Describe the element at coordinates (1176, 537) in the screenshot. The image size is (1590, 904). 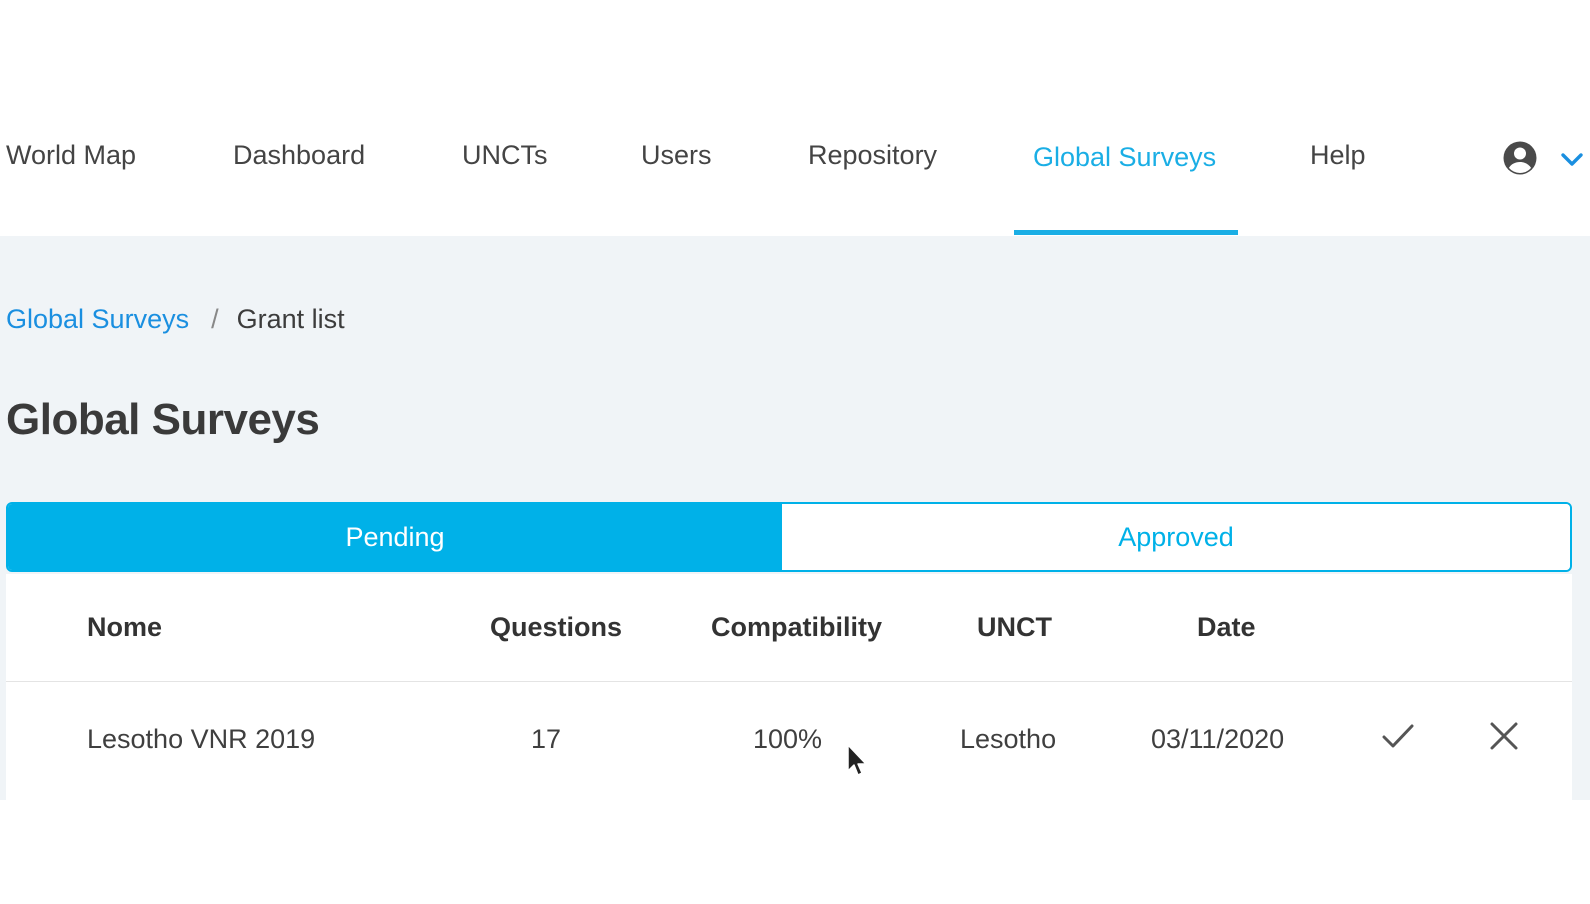
I see `tab-approved: Approved` at that location.